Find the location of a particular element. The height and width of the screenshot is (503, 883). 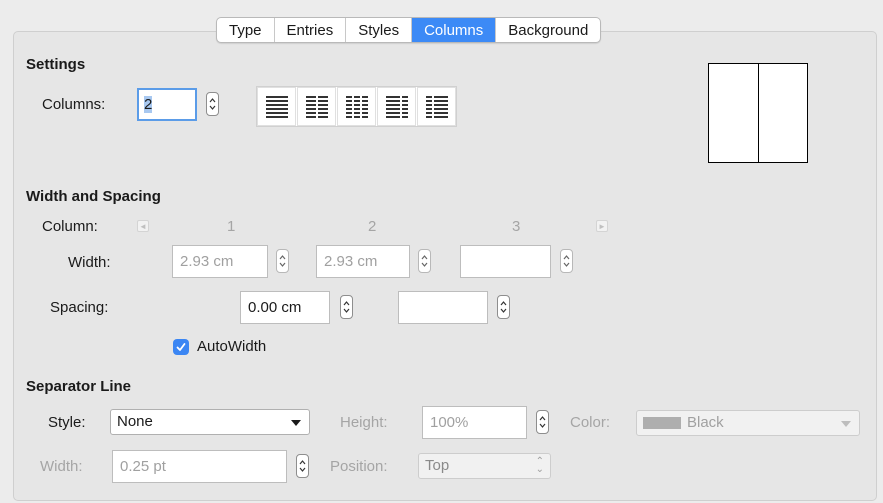

column-1-width-input: 2.93 cm is located at coordinates (220, 261).